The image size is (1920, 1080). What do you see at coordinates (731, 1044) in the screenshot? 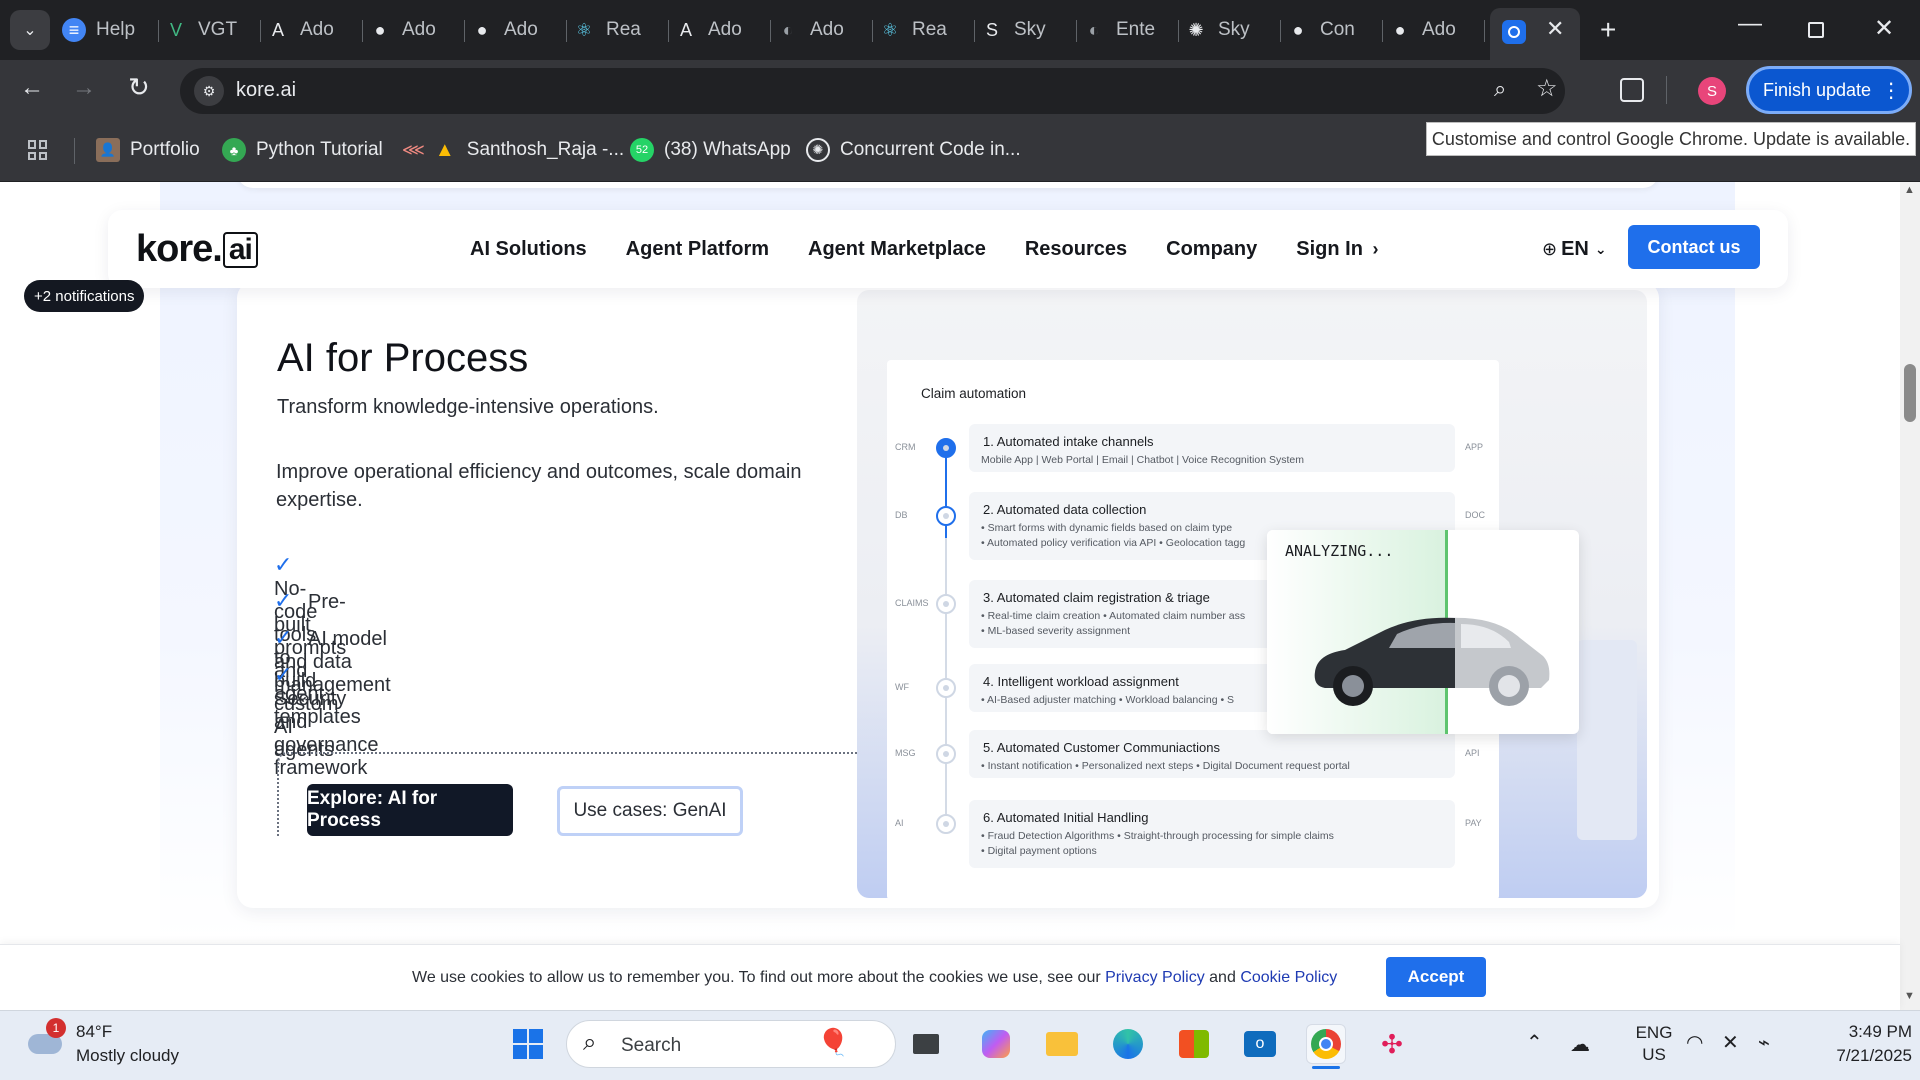
I see `taskbar-search: ⌕ Search 🎈` at bounding box center [731, 1044].